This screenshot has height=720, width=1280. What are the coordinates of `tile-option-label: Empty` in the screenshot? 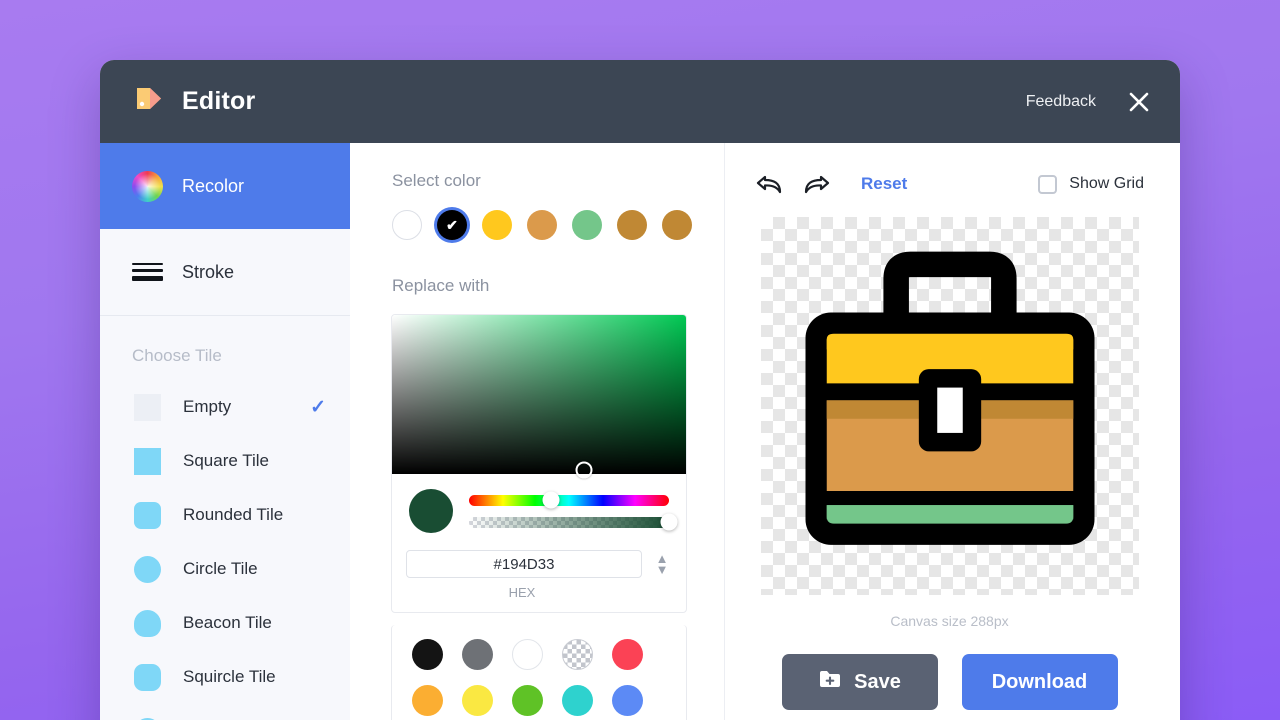 It's located at (207, 406).